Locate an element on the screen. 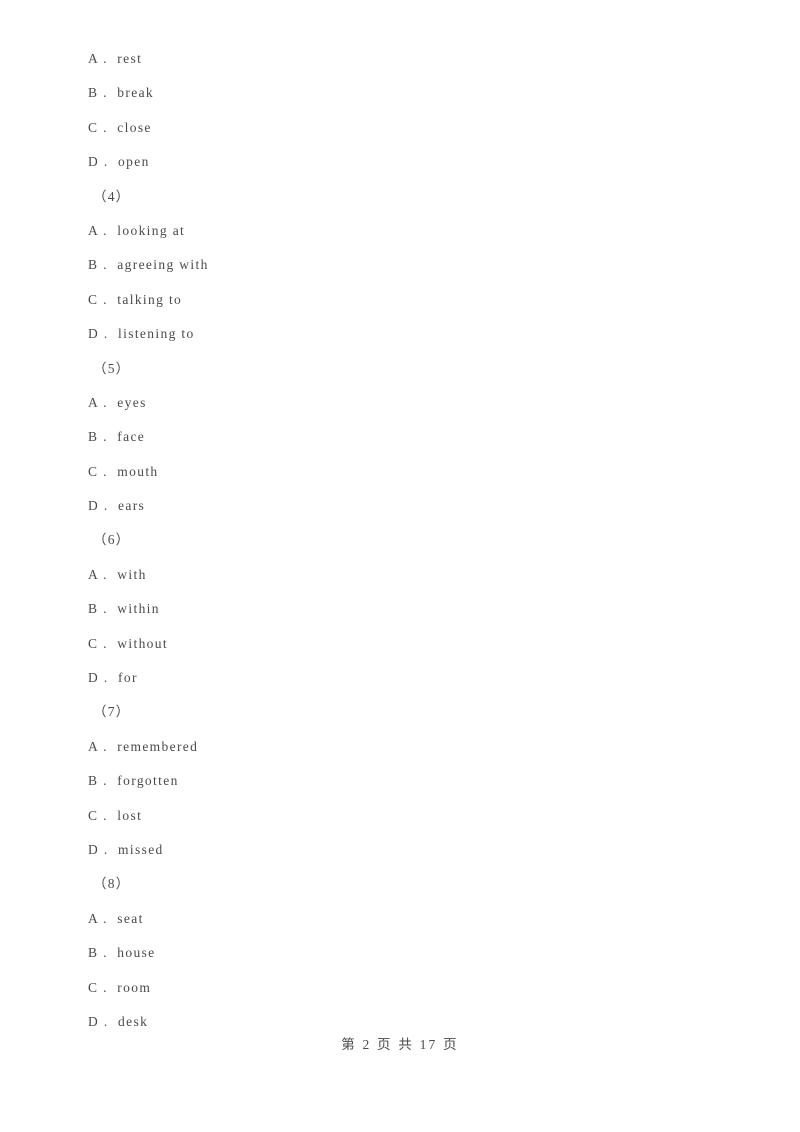  option-text: missed is located at coordinates (141, 849).